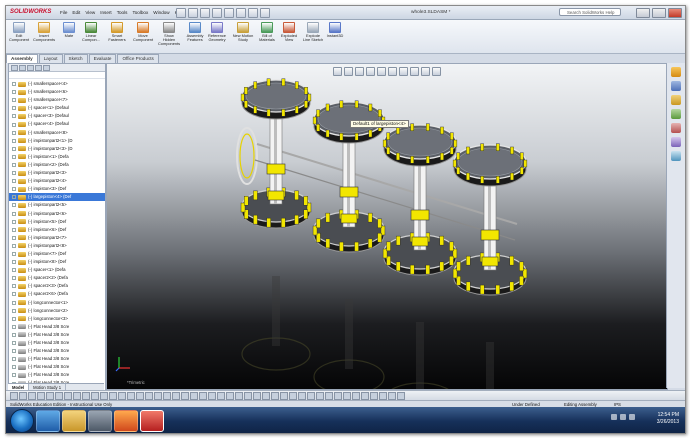 The image size is (690, 438). I want to click on edit-appearance-icon, so click(414, 71).